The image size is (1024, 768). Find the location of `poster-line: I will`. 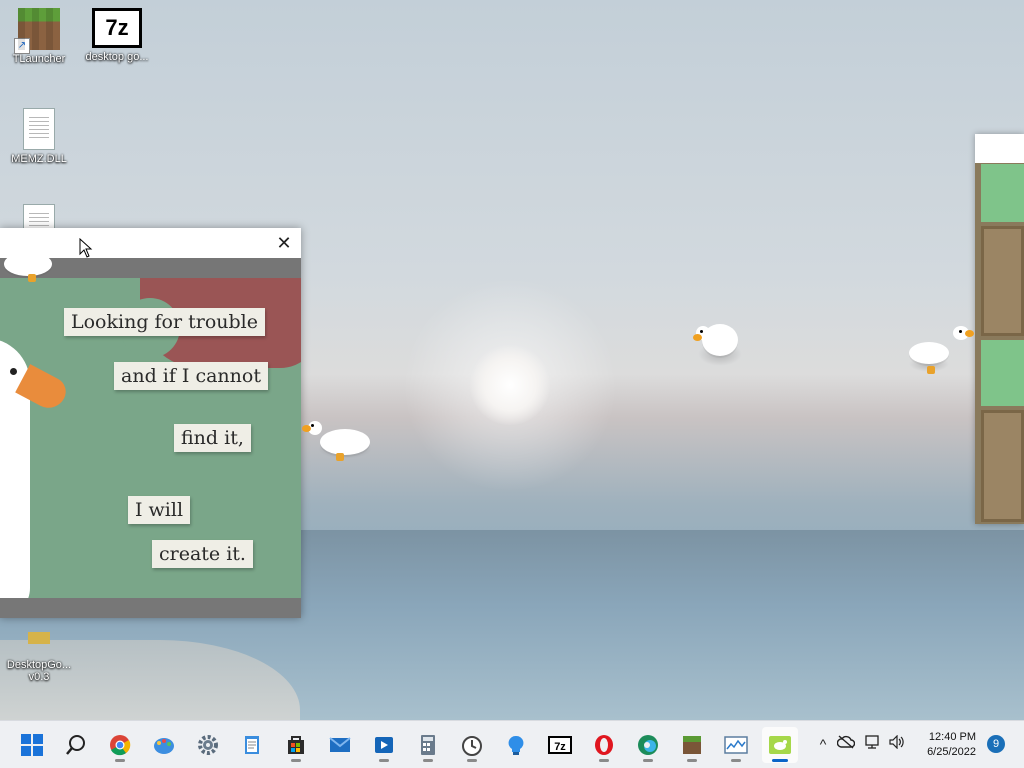

poster-line: I will is located at coordinates (159, 510).